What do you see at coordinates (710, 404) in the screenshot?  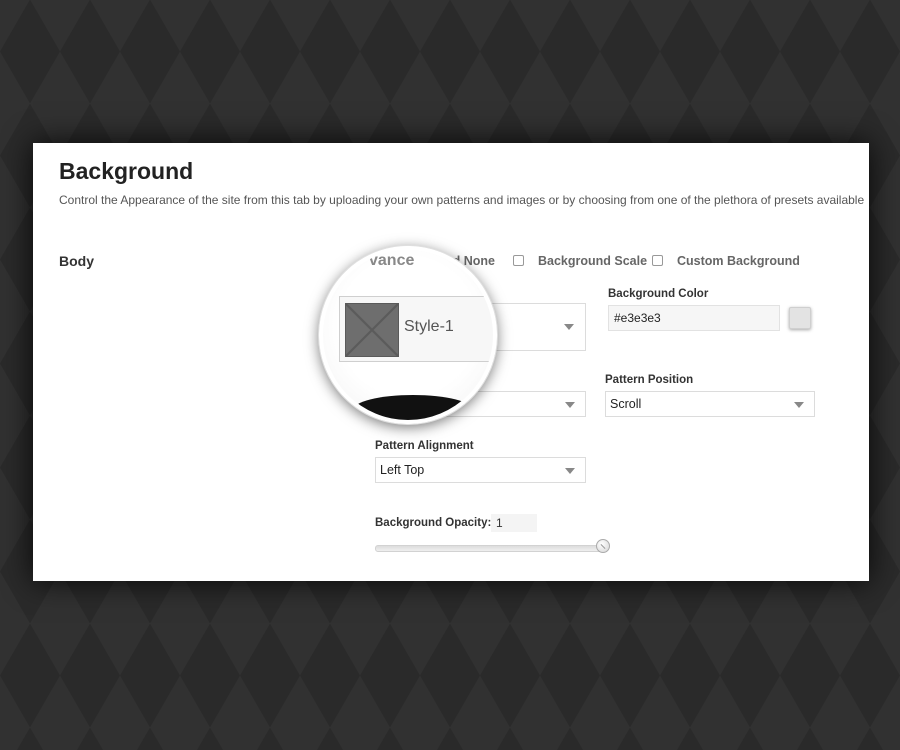 I see `pattern-position-select: Scroll` at bounding box center [710, 404].